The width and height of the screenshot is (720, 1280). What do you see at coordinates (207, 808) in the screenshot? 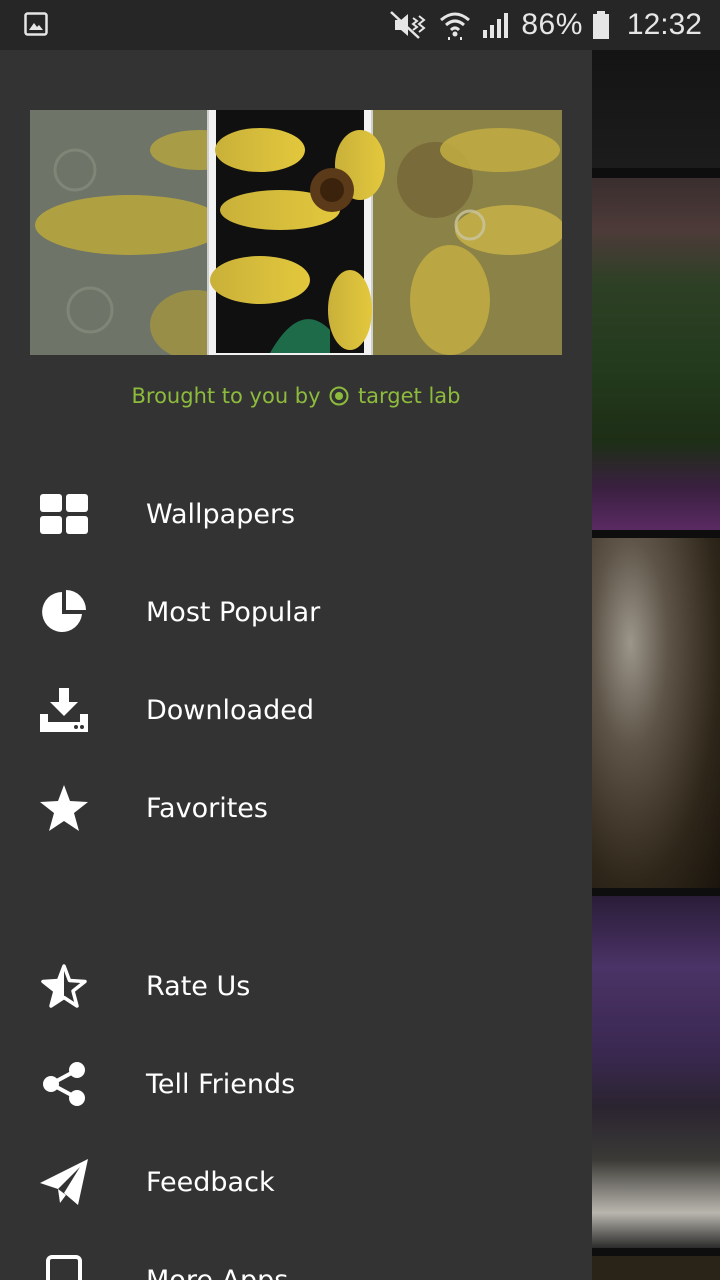
I see `menu-item-label: Favorites` at bounding box center [207, 808].